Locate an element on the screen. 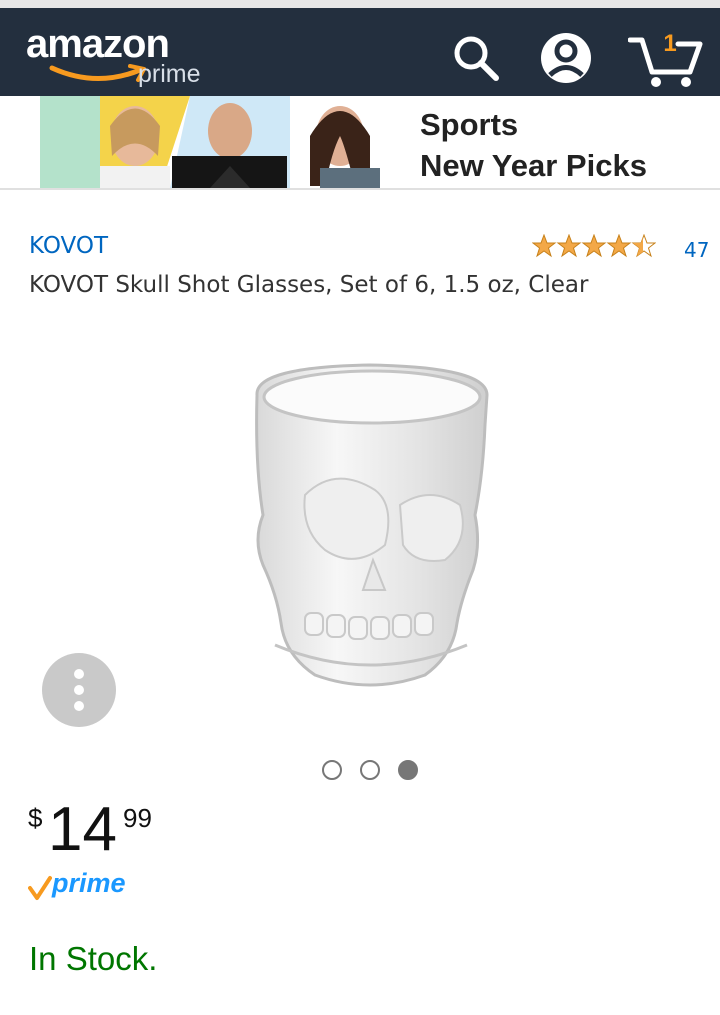 The height and width of the screenshot is (1015, 720). more-options-button is located at coordinates (79, 690).